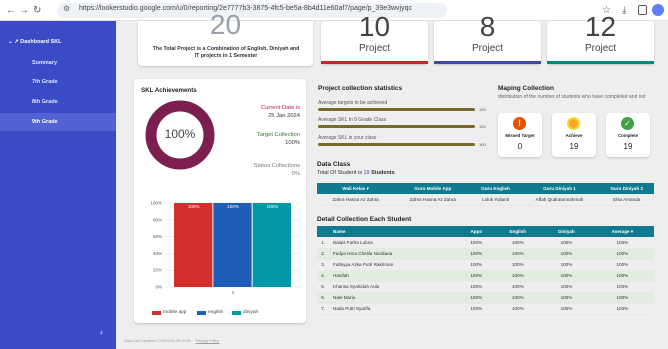 This screenshot has width=668, height=349. I want to click on column-header: Guru Diniyah 1, so click(559, 188).